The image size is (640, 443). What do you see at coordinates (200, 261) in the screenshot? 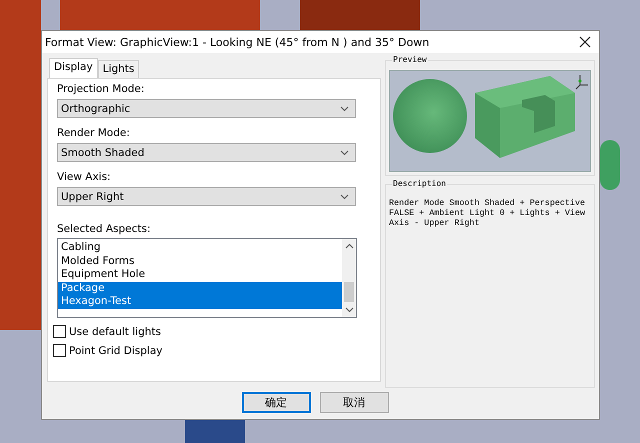
I see `list-item: Molded Forms` at bounding box center [200, 261].